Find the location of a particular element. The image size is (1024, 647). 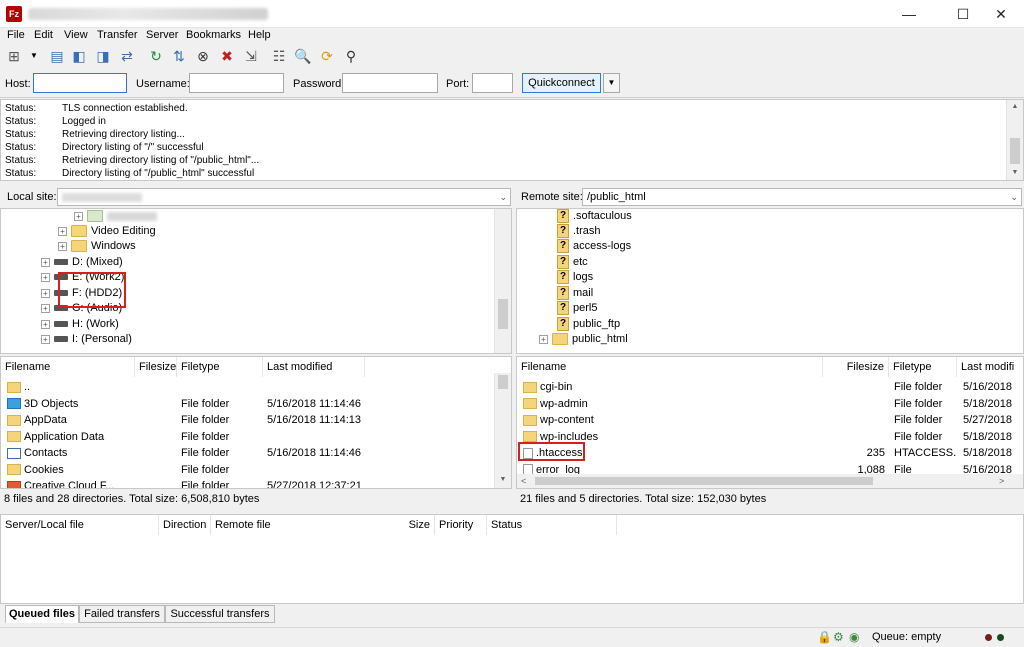

table-row: .htaccess 235 HTACCESS... 5/18/2018 is located at coordinates (770, 453).